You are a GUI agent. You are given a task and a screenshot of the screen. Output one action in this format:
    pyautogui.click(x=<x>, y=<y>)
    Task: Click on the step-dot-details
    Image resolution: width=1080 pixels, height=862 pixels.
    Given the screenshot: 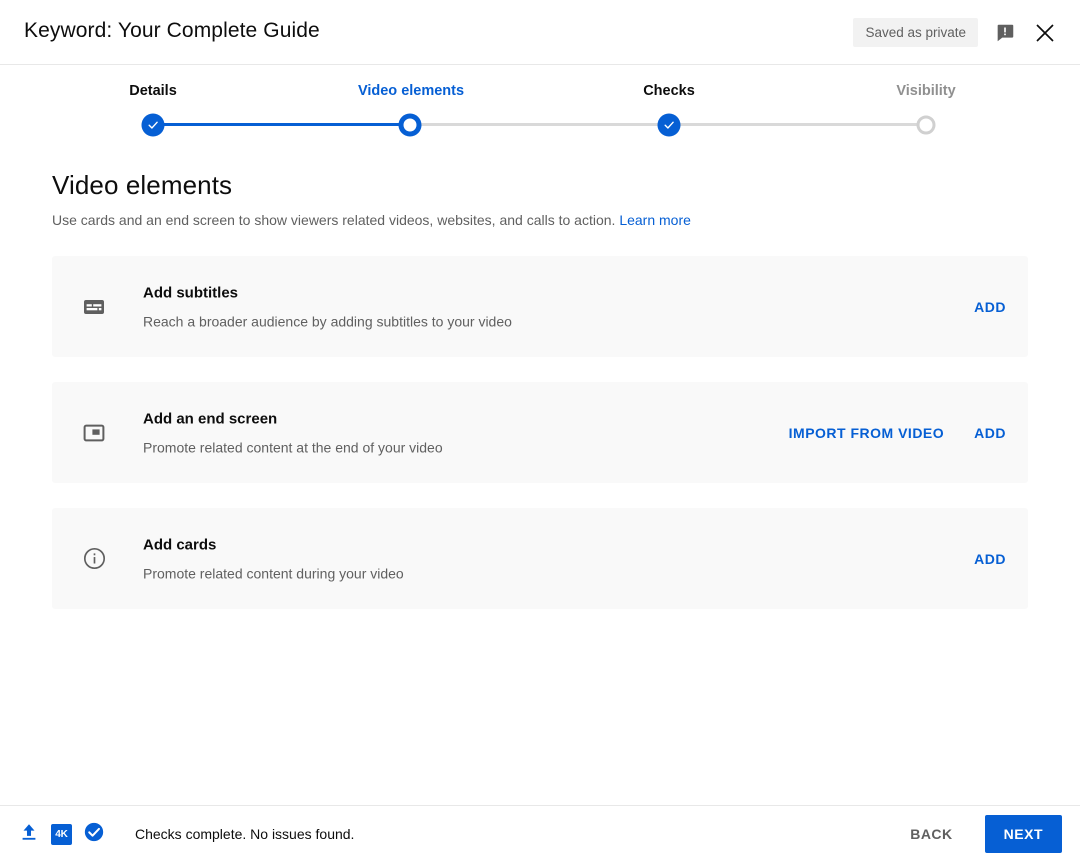 What is the action you would take?
    pyautogui.click(x=153, y=124)
    